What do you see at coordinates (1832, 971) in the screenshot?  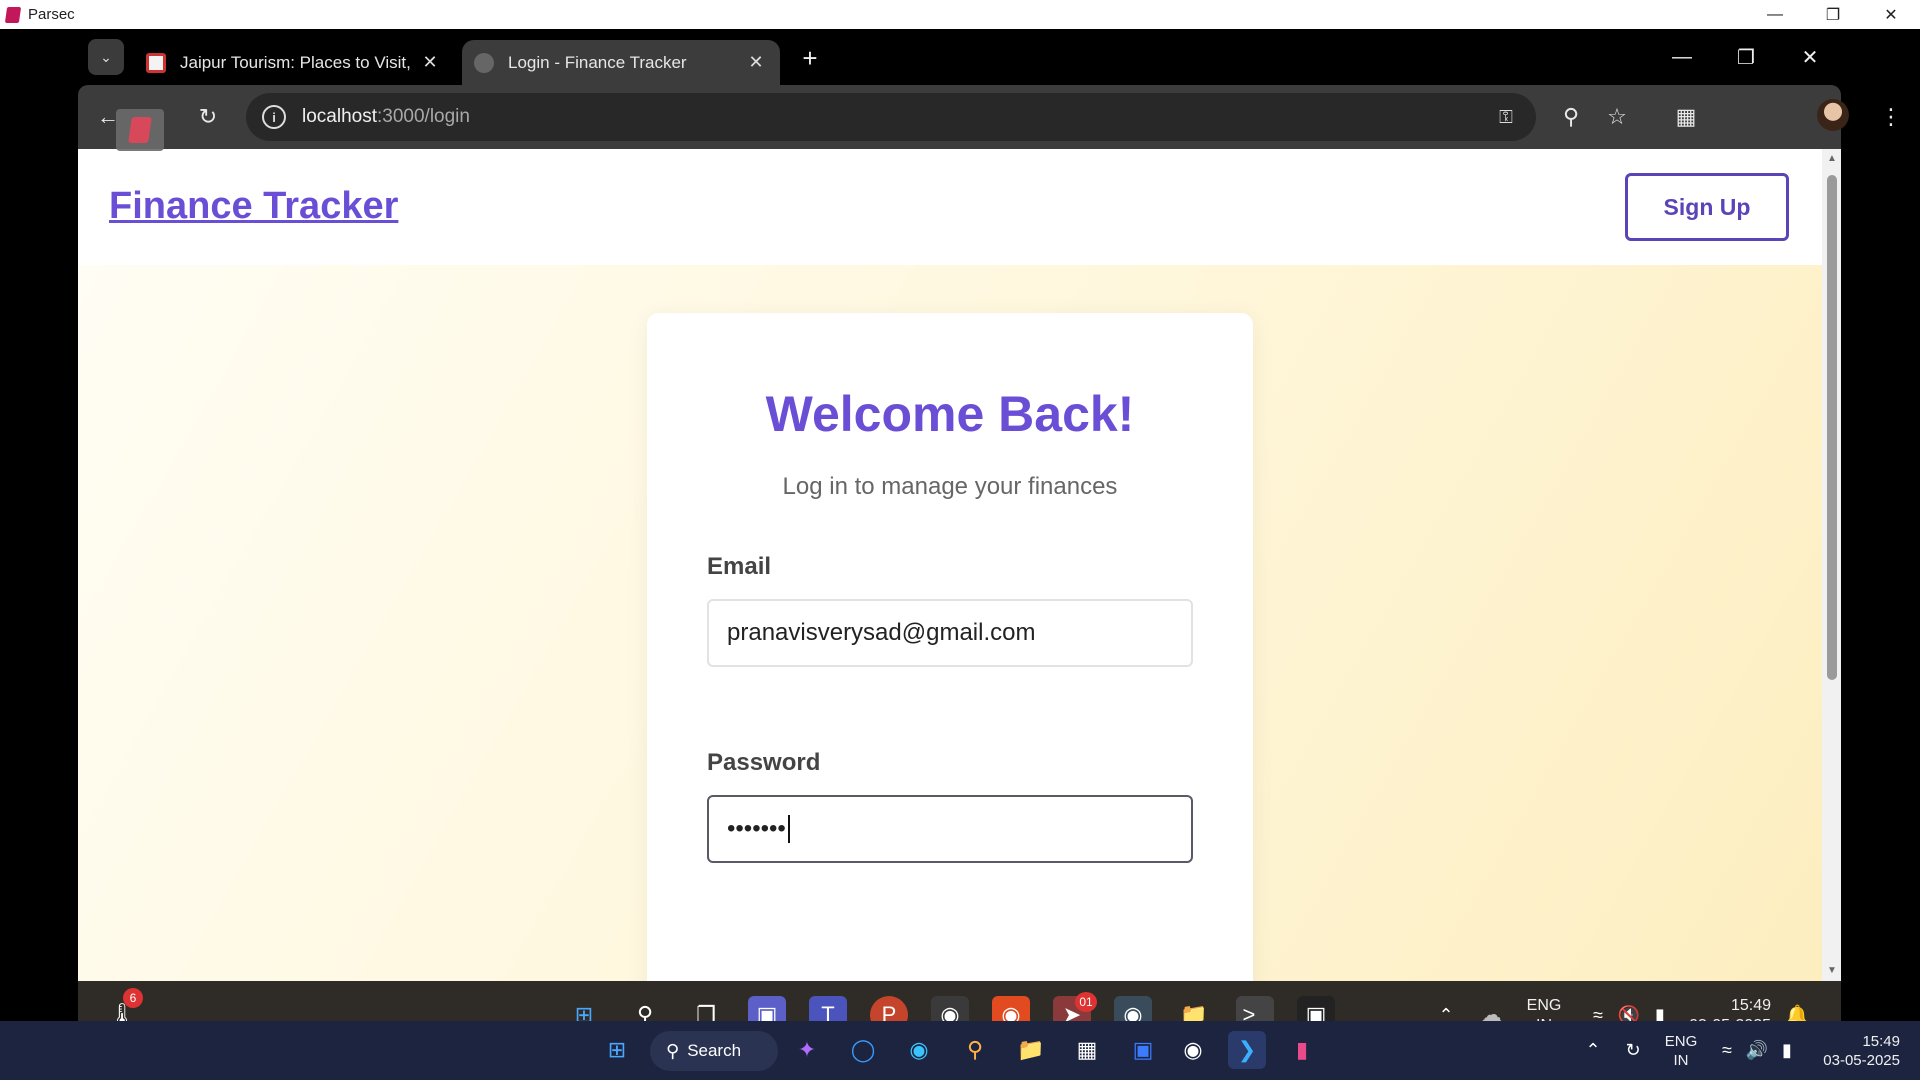 I see `scroll-down-icon: ▼` at bounding box center [1832, 971].